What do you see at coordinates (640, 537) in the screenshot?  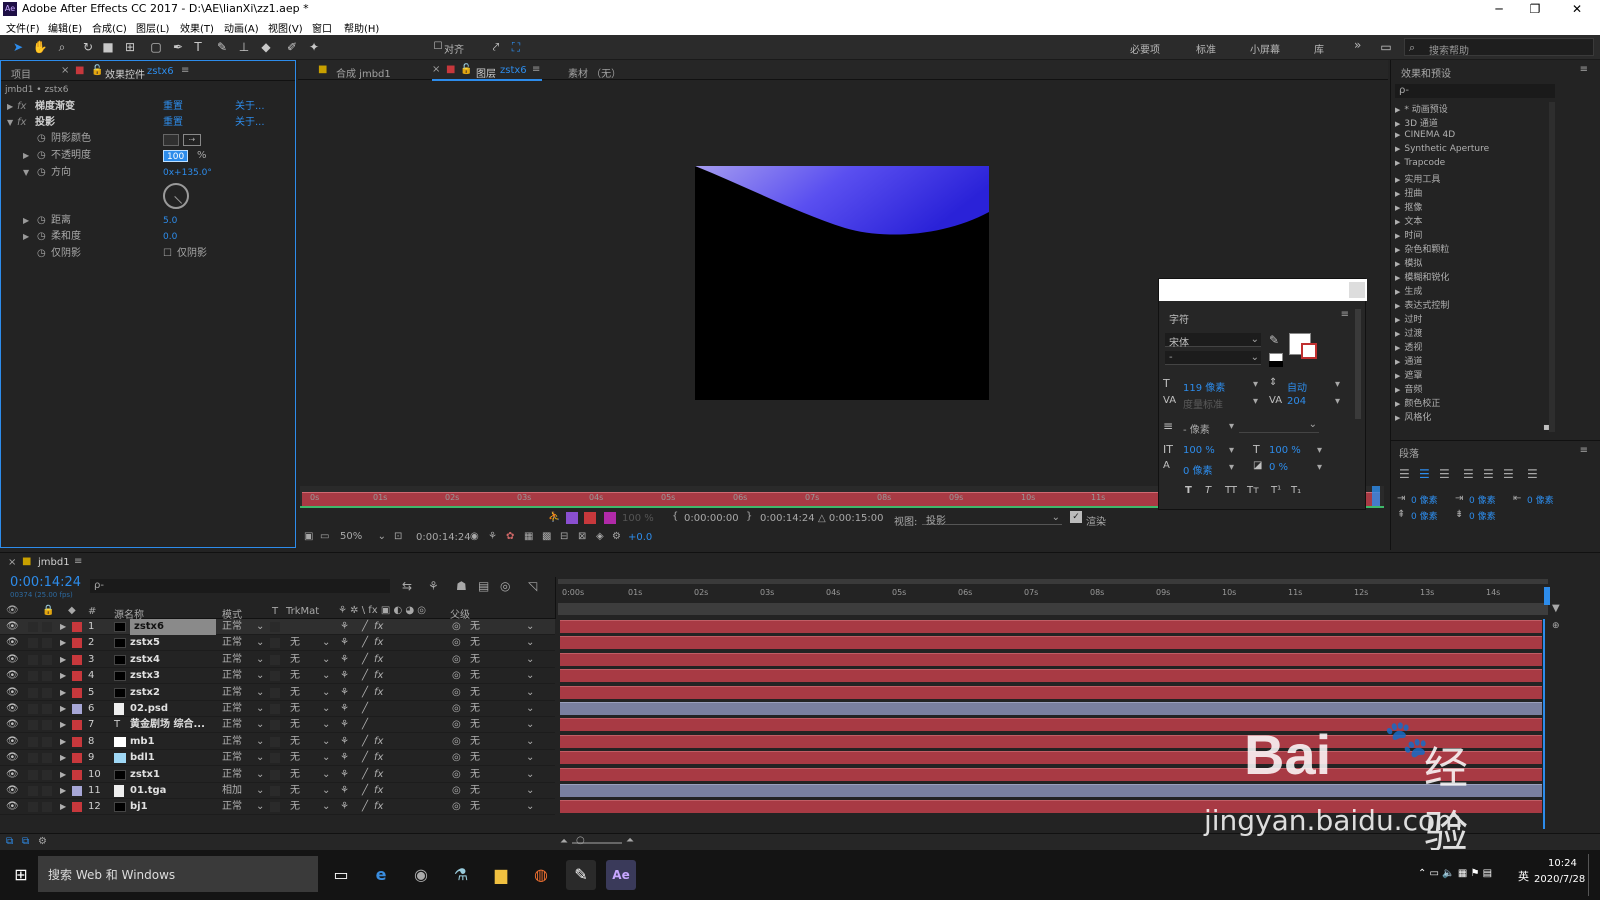 I see `exposure-value: +0.0` at bounding box center [640, 537].